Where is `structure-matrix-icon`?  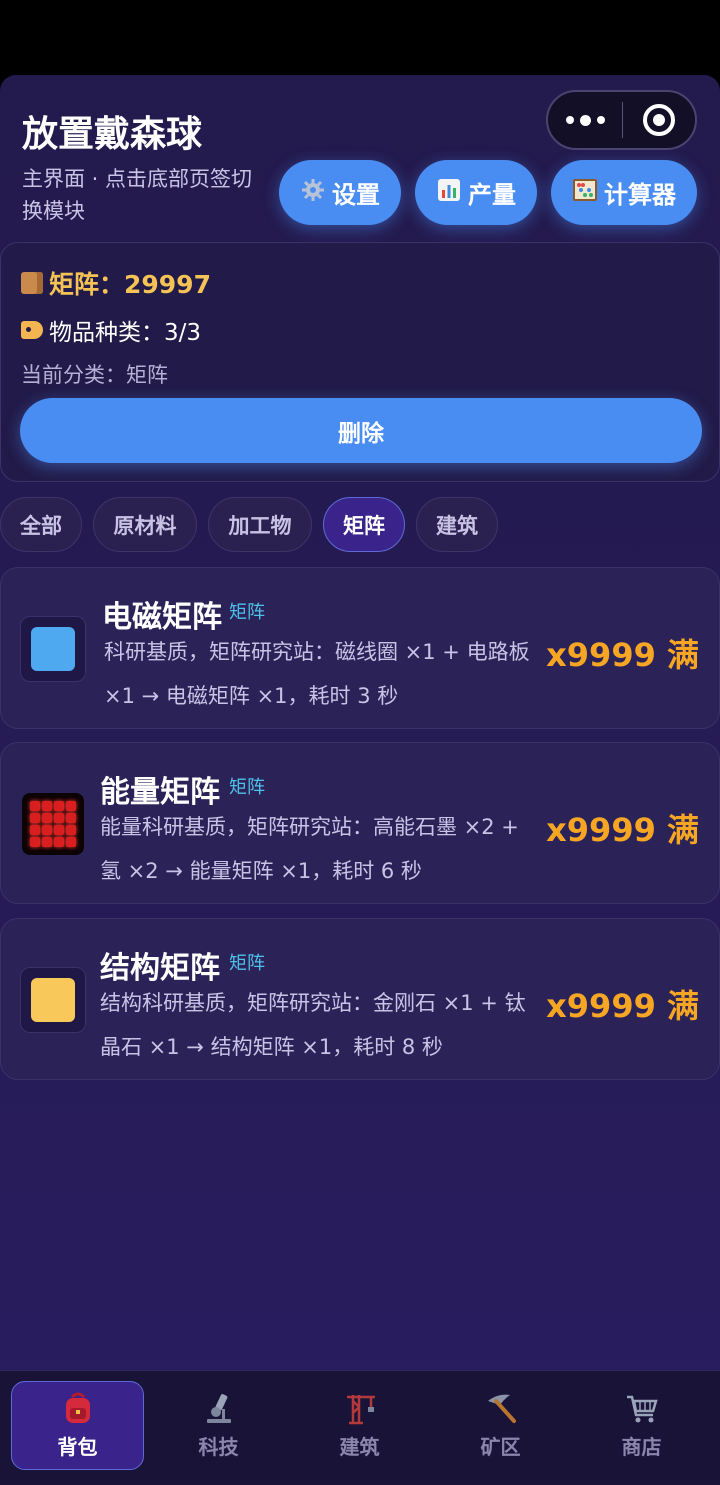 structure-matrix-icon is located at coordinates (53, 1000).